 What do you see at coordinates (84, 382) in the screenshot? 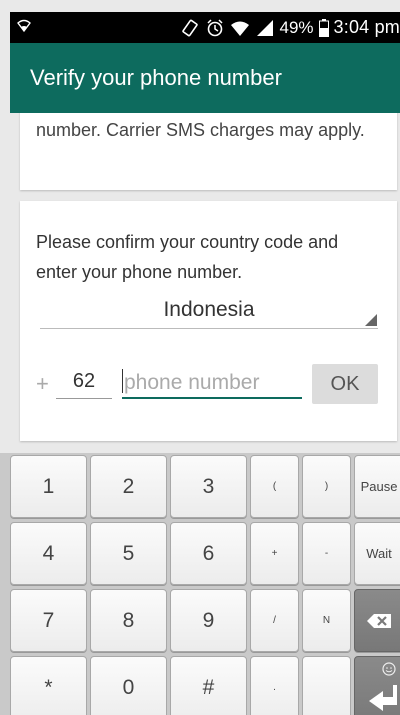
I see `country-code-field: 62` at bounding box center [84, 382].